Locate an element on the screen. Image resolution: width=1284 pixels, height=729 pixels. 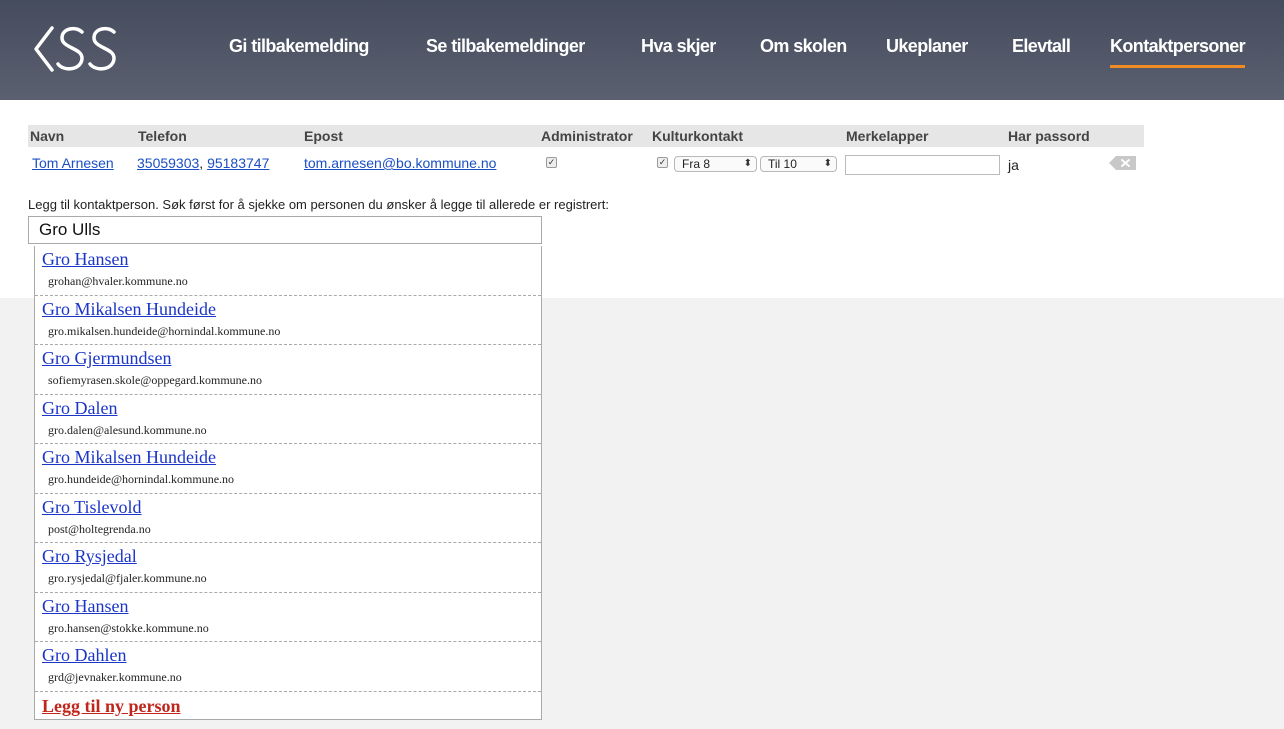
phone-link-1: 35059303 is located at coordinates (168, 163).